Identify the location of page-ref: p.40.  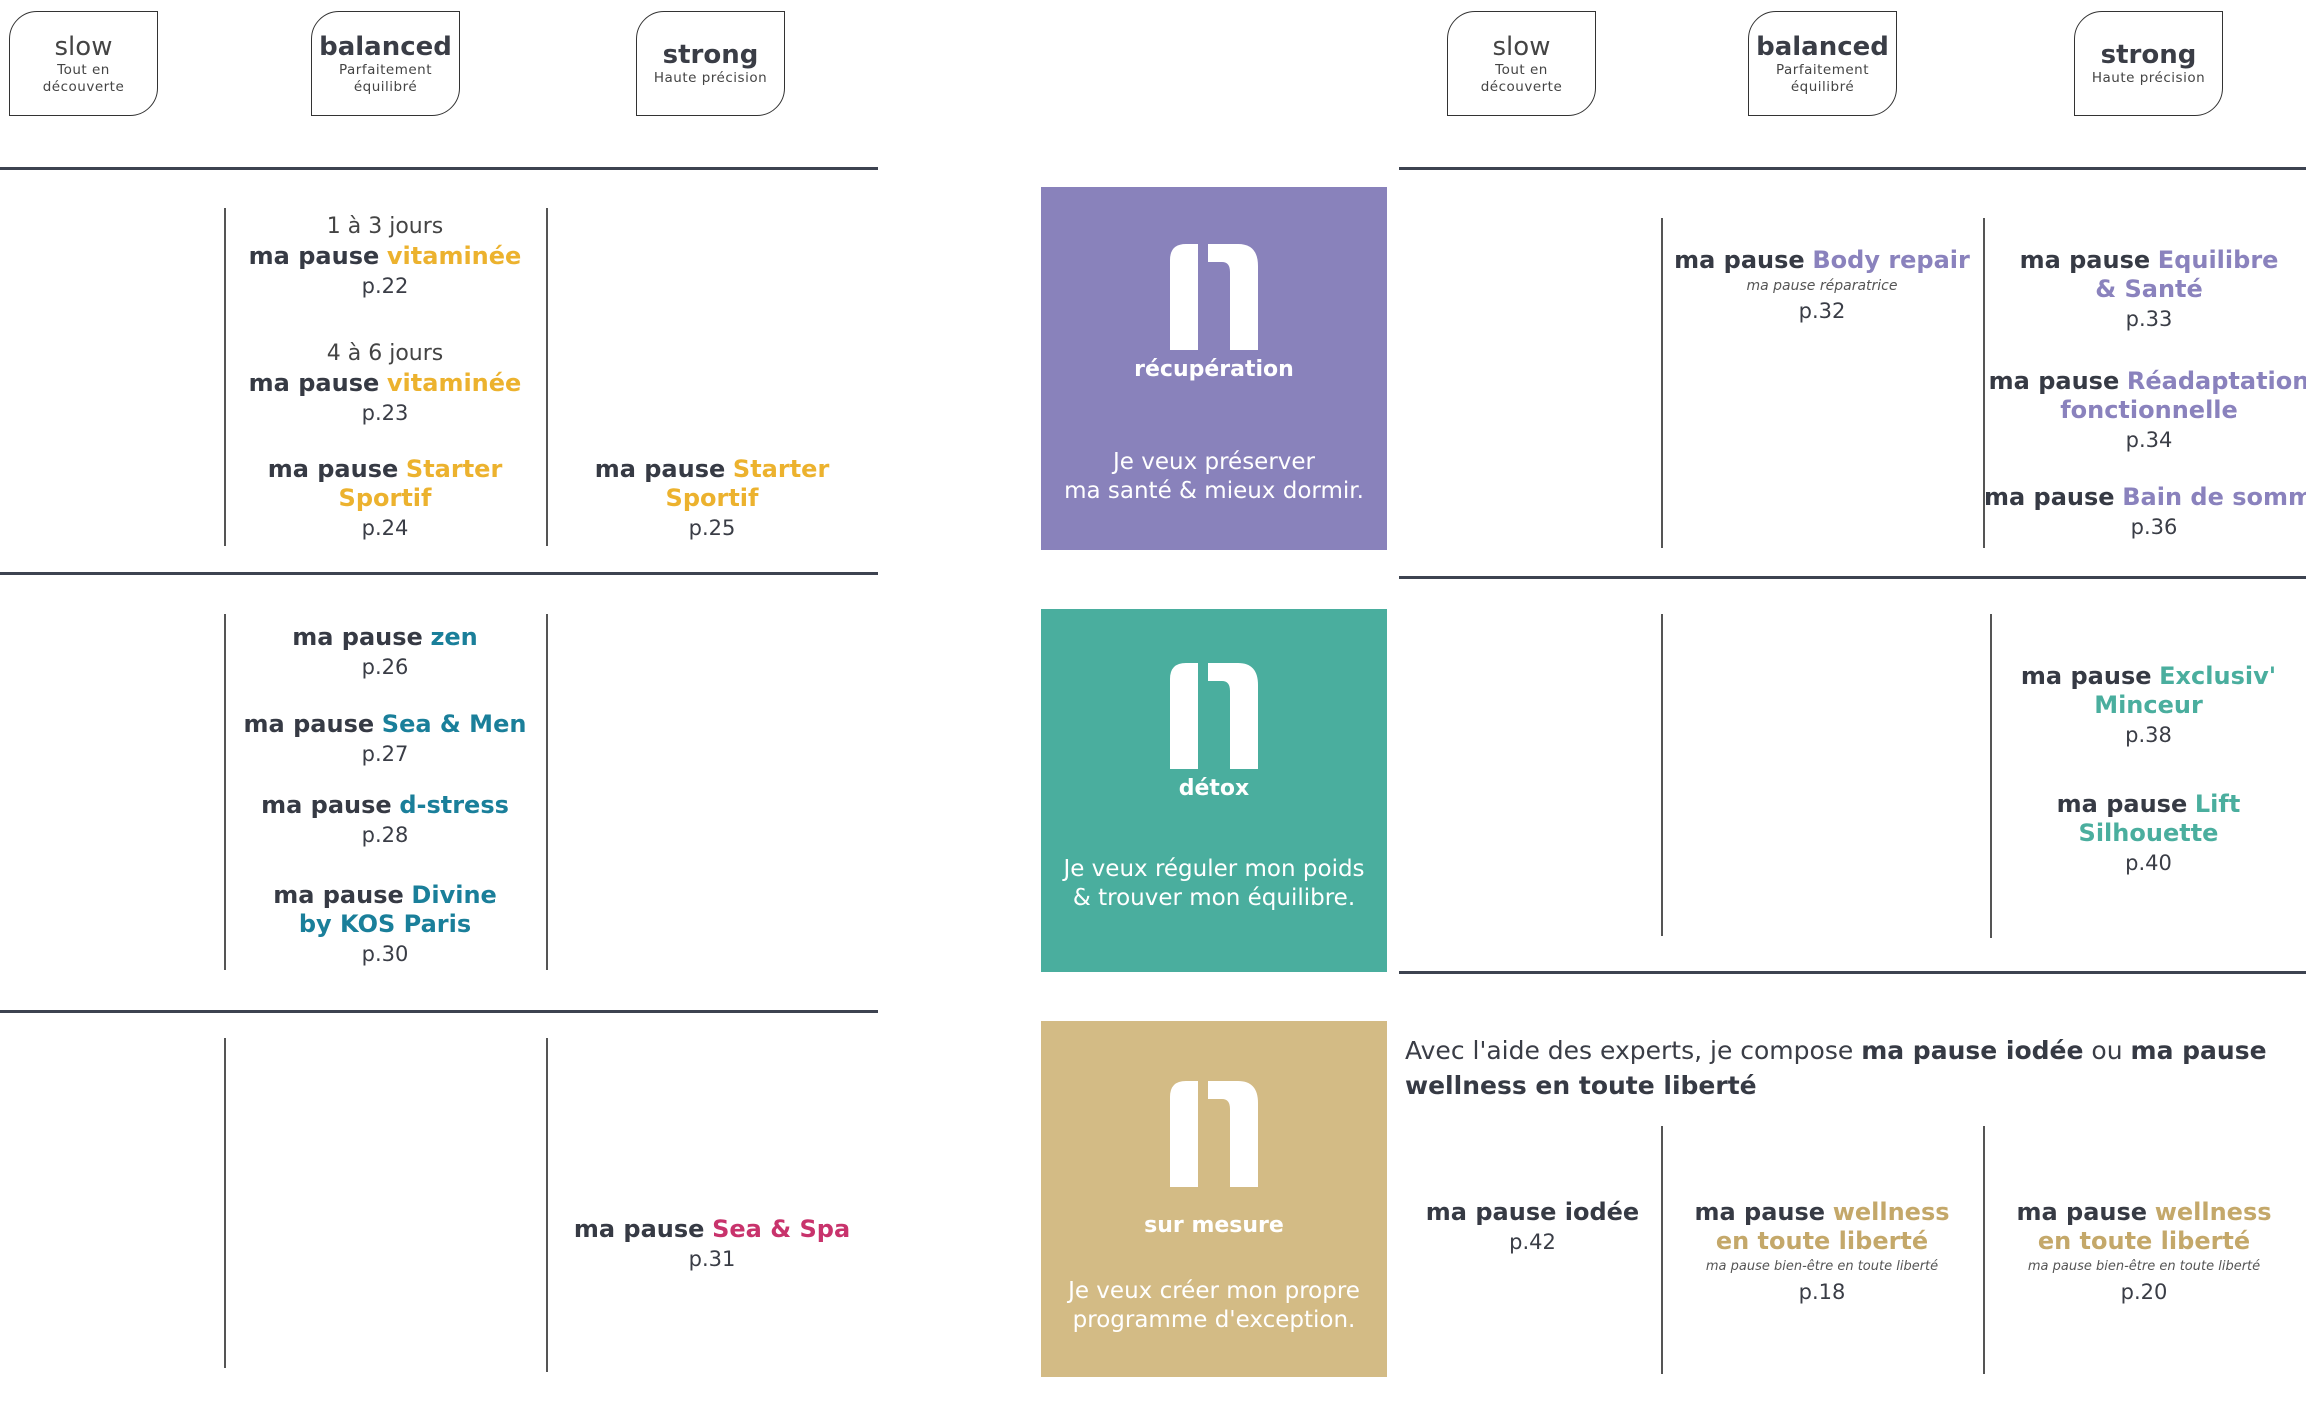
(2148, 863).